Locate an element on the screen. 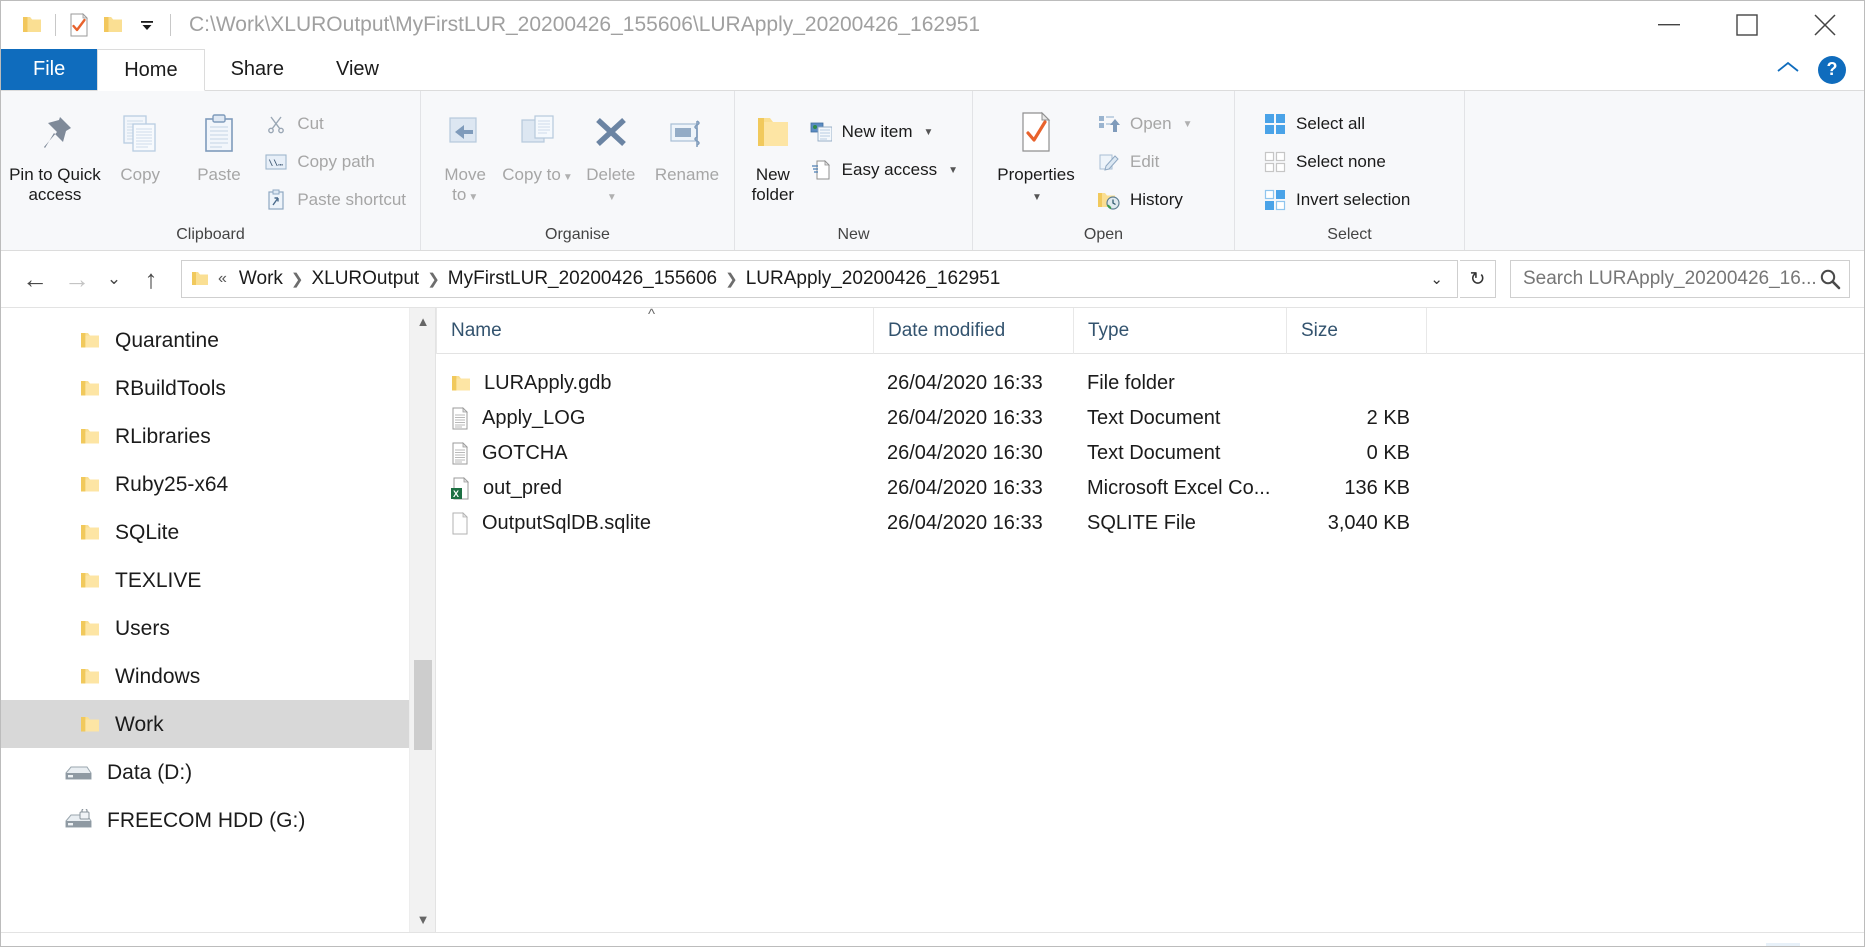  sidebar-item-rlibraries: RLibraries is located at coordinates (218, 436).